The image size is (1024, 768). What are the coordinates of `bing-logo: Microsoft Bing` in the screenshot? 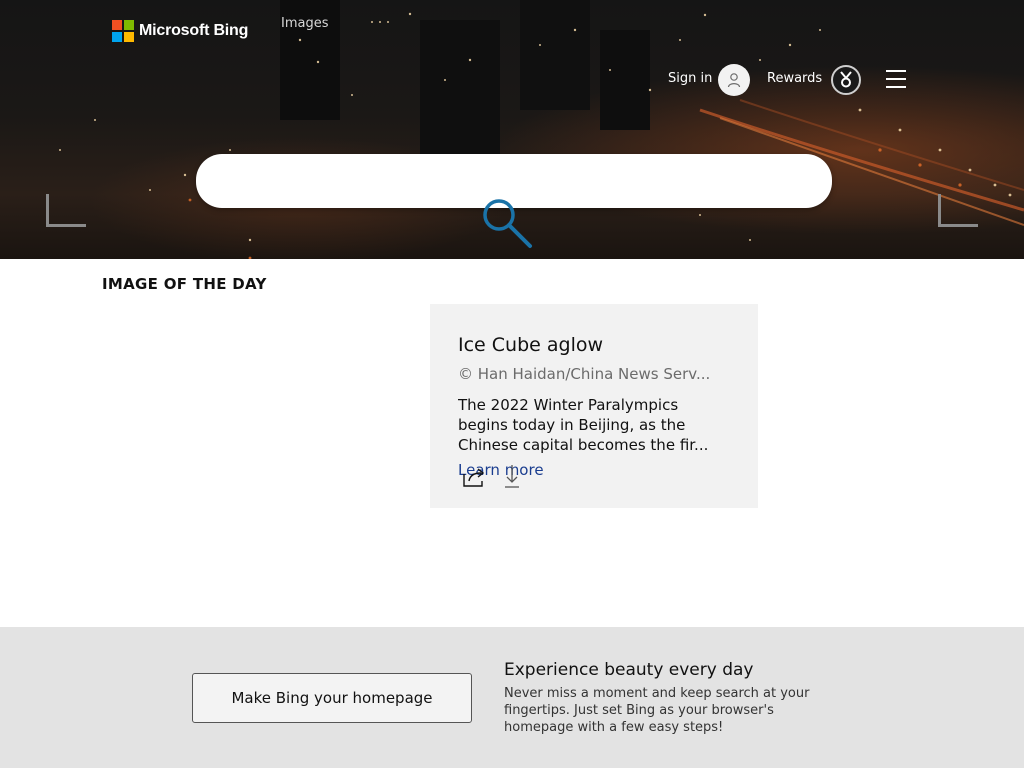 It's located at (180, 31).